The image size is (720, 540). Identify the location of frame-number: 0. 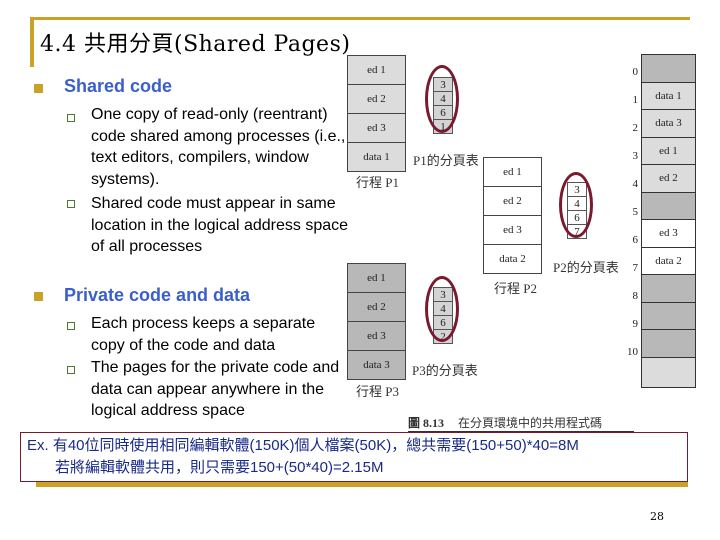
(635, 72).